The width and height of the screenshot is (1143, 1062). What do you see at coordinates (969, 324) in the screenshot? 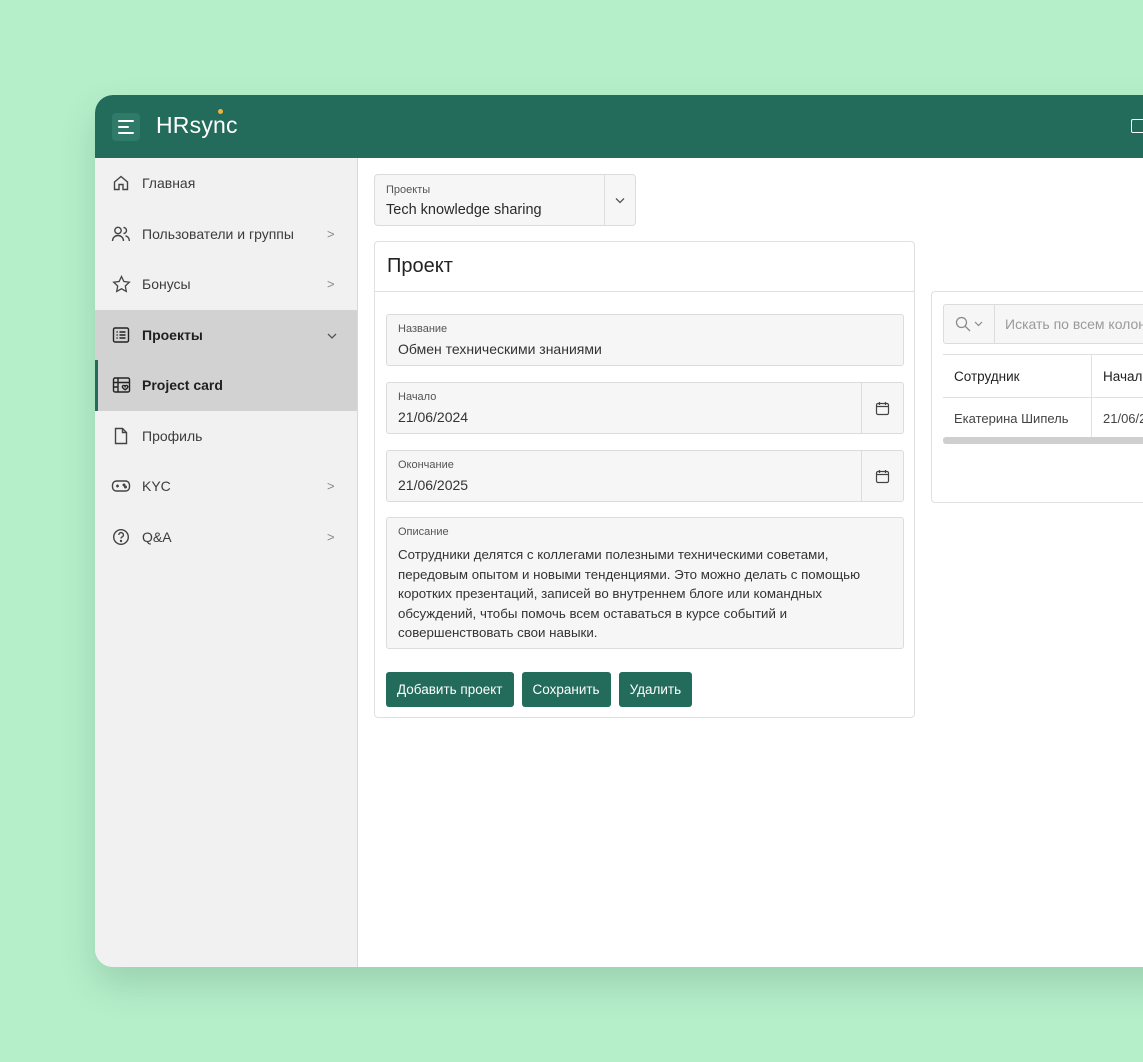
I see `search-icon` at bounding box center [969, 324].